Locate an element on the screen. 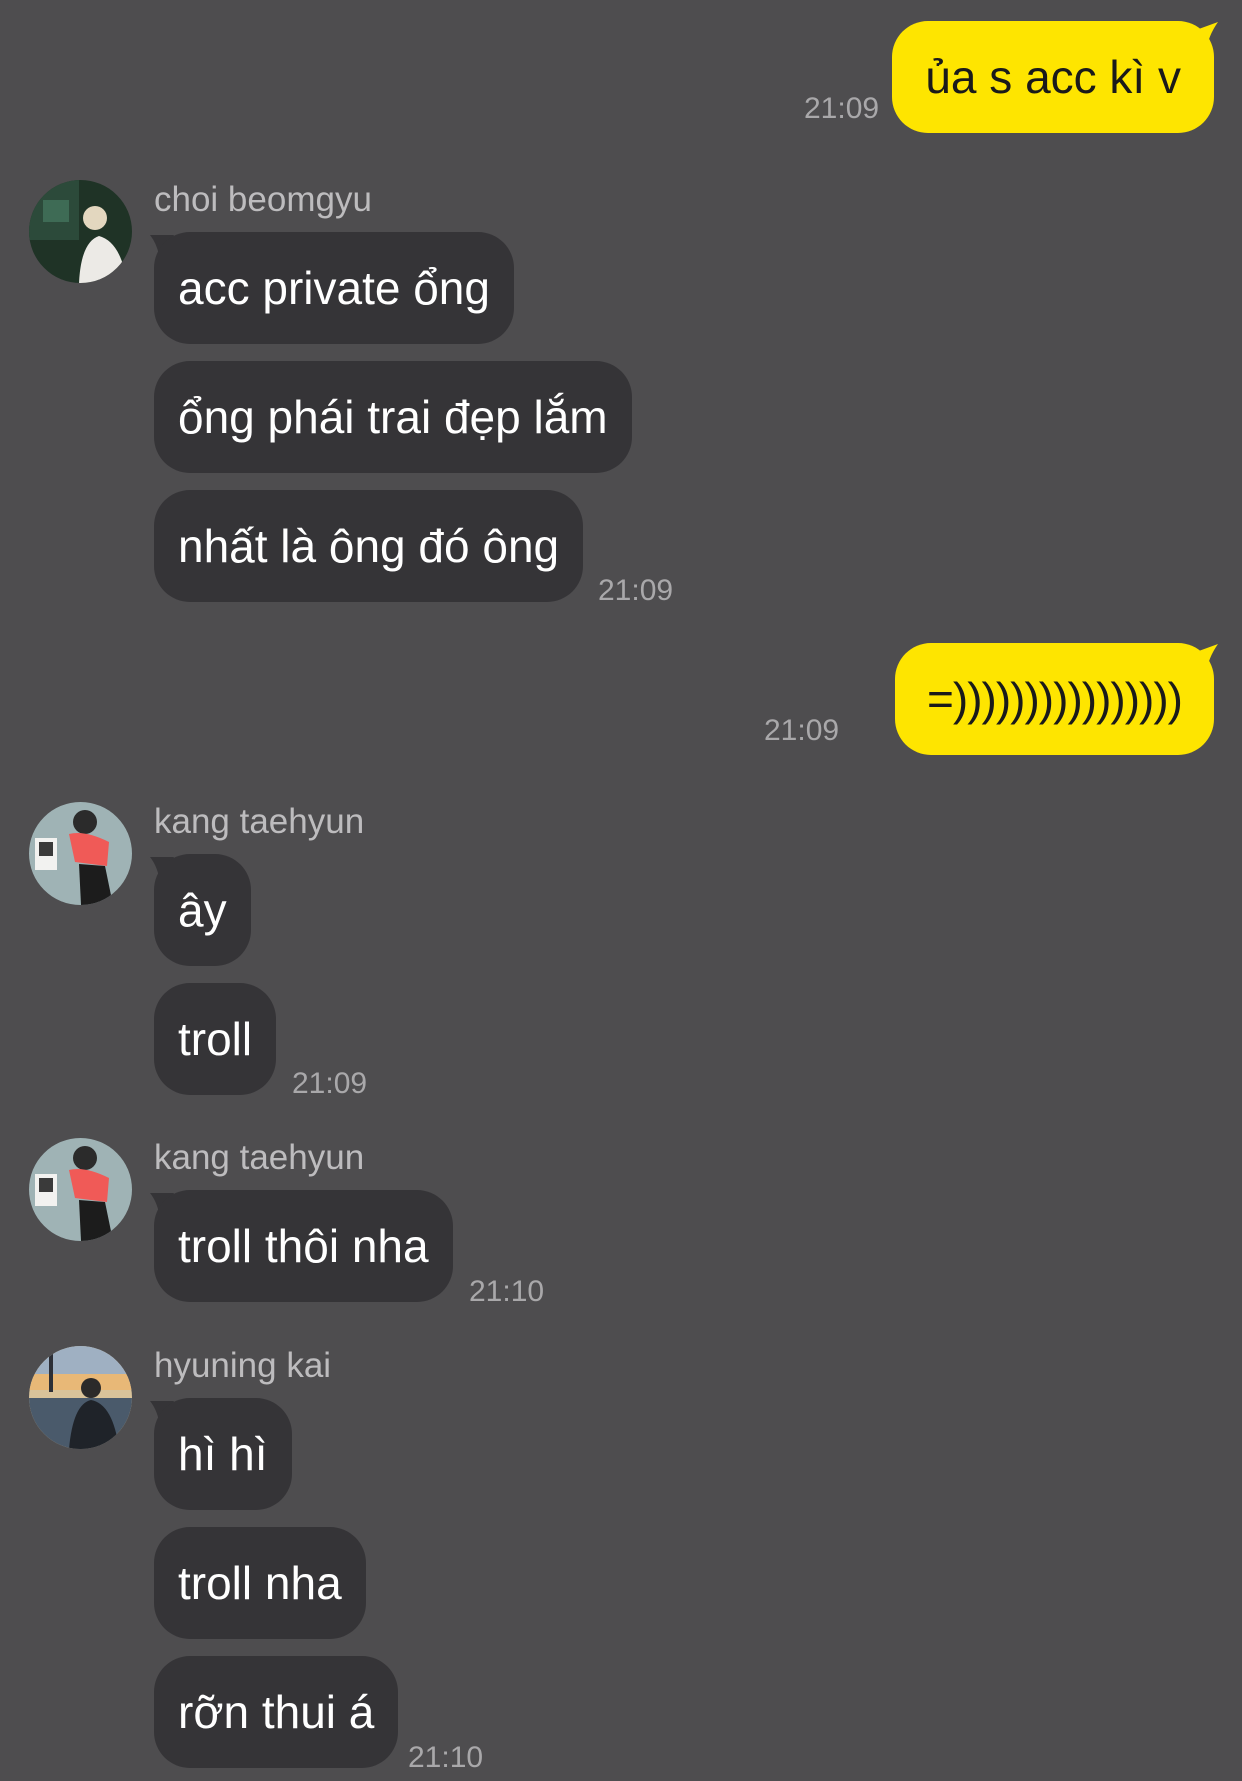  avatar-hyuning-kai is located at coordinates (80, 1397).